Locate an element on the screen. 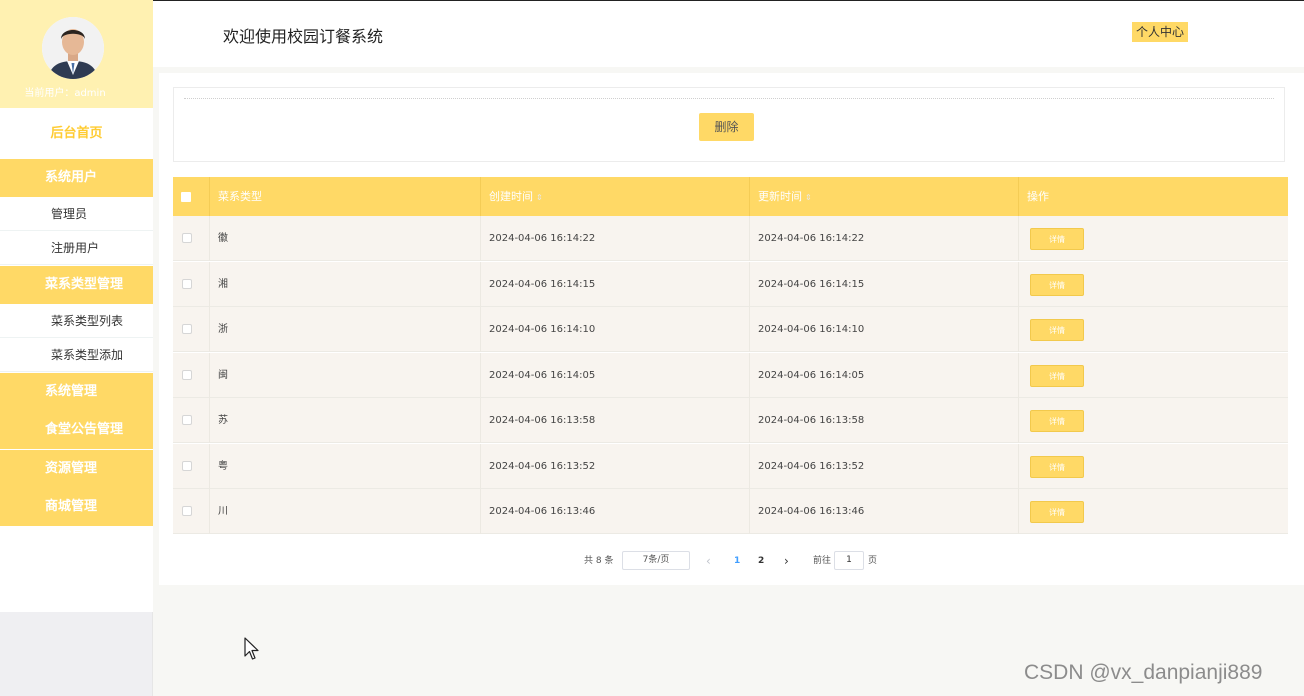 The height and width of the screenshot is (696, 1304). cell-dish-type: 徽 is located at coordinates (345, 238).